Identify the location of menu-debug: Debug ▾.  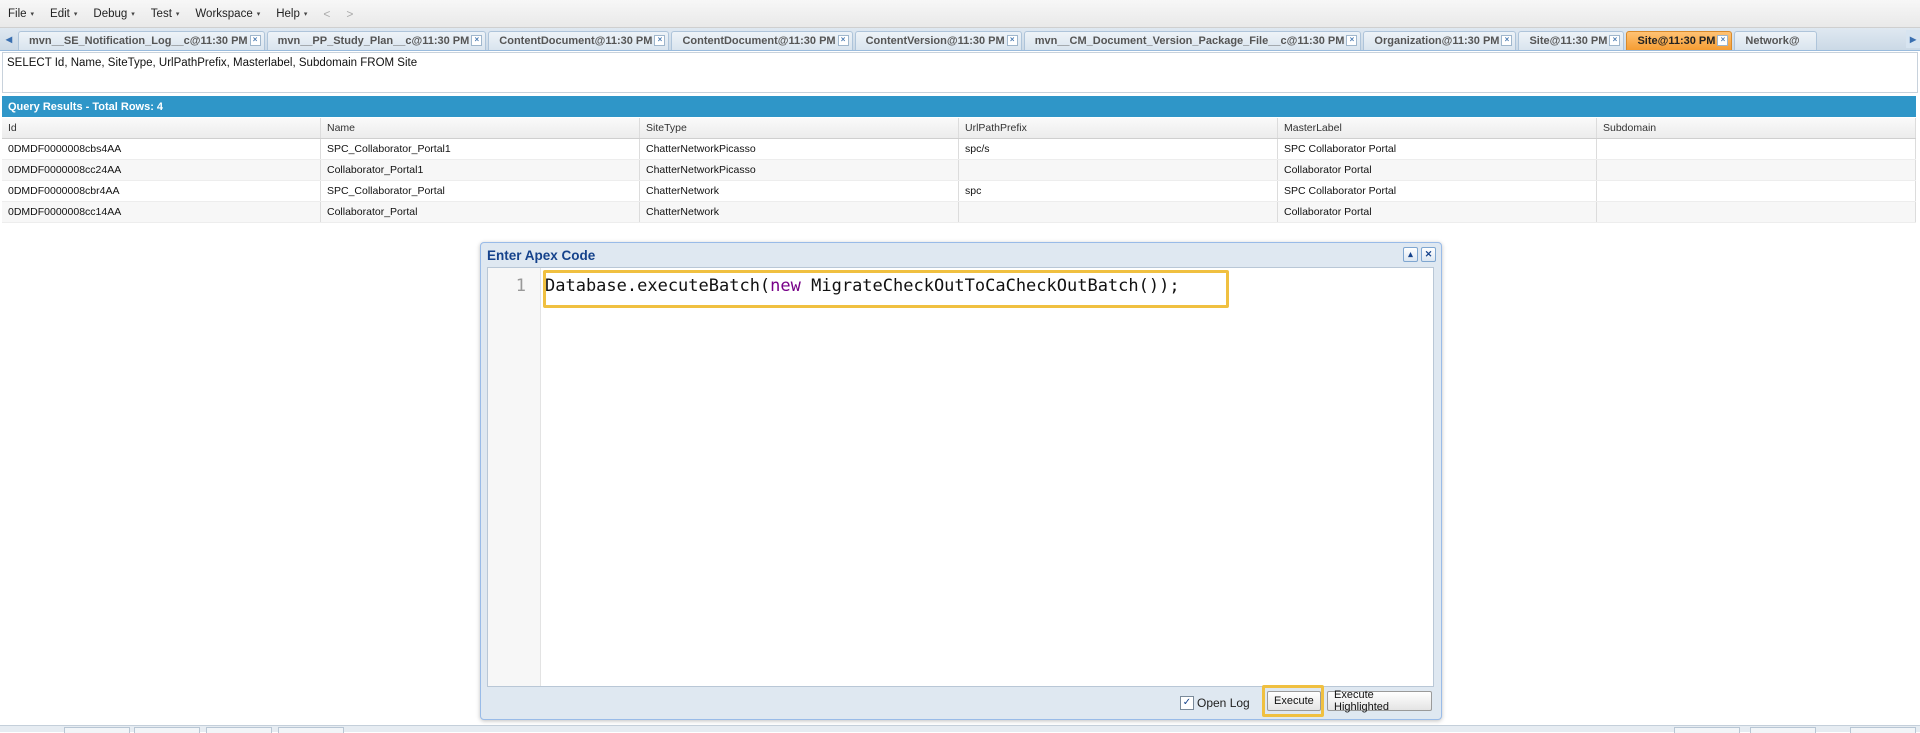
(113, 14).